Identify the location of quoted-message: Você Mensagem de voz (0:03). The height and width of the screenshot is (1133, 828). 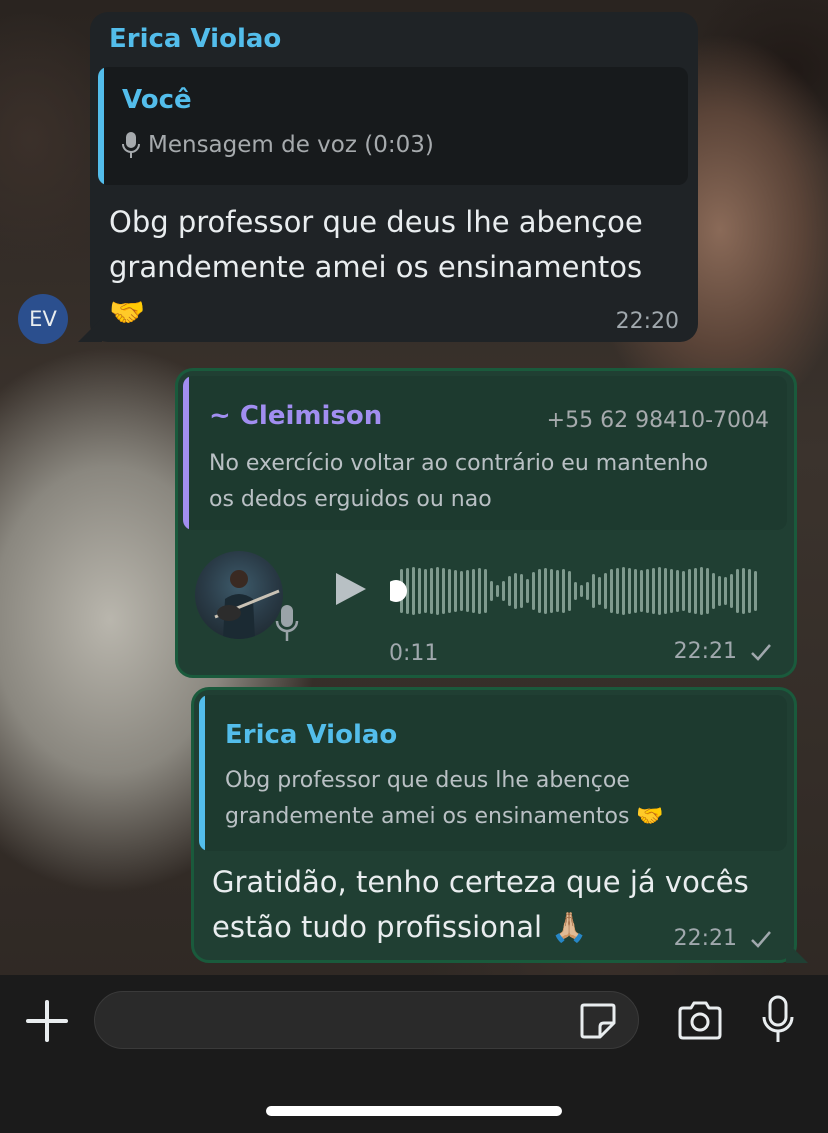
(393, 126).